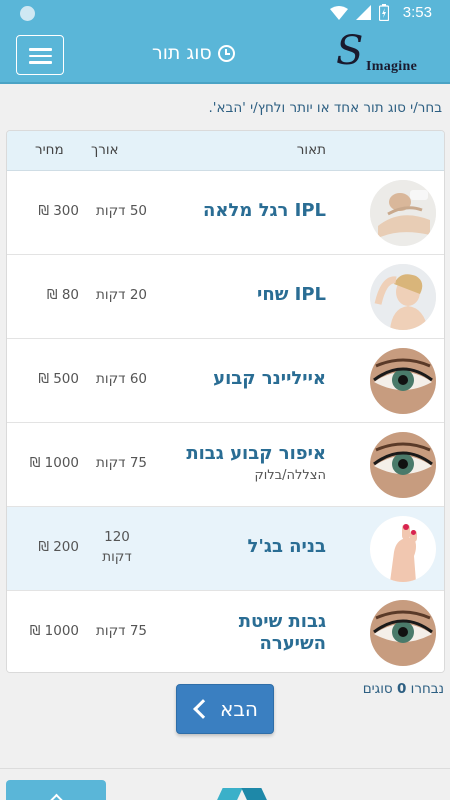 The width and height of the screenshot is (450, 800). I want to click on service-price: 300 ₪, so click(58, 211).